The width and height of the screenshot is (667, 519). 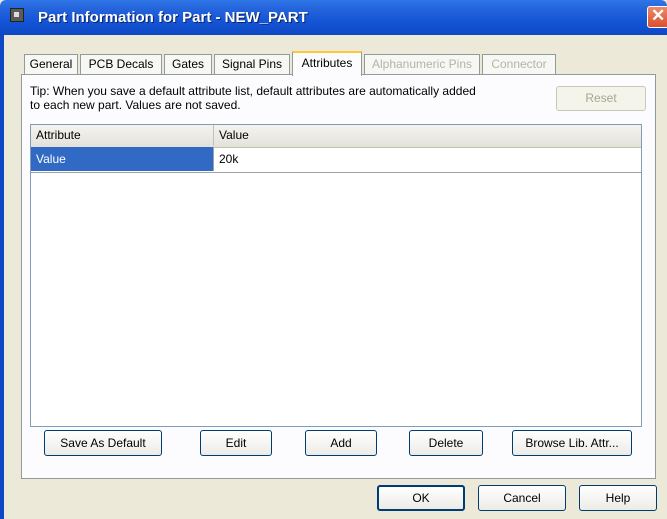 What do you see at coordinates (103, 443) in the screenshot?
I see `save-as-default-button: Save As Default` at bounding box center [103, 443].